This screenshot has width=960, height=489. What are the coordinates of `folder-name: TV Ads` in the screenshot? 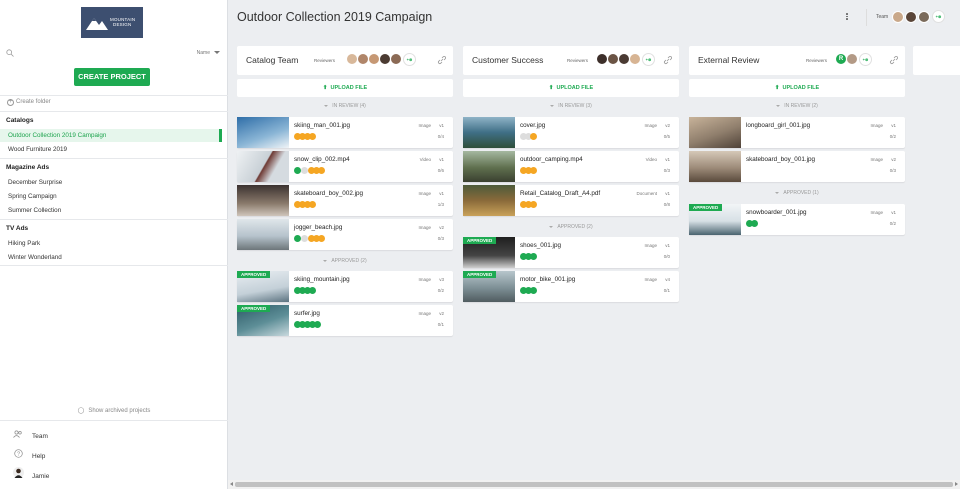 It's located at (17, 228).